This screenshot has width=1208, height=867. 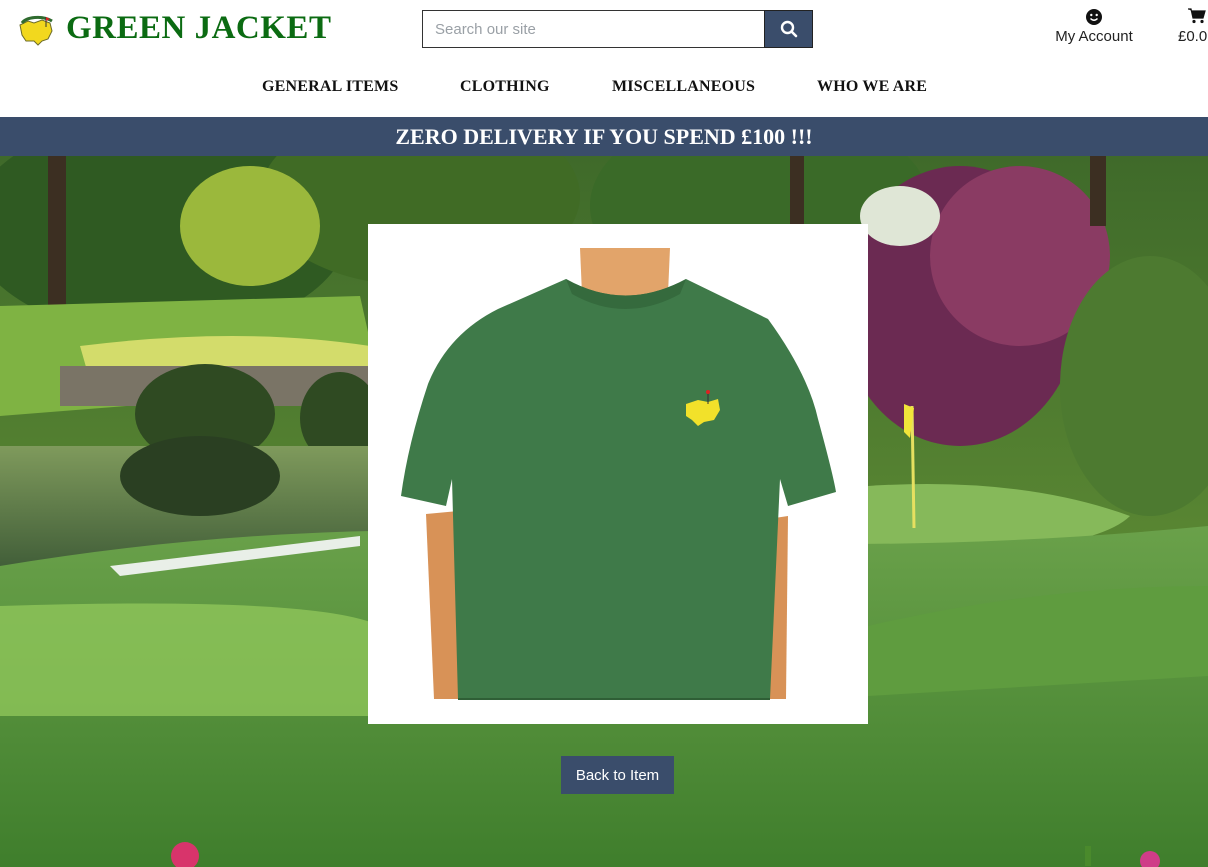 I want to click on search-button, so click(x=788, y=29).